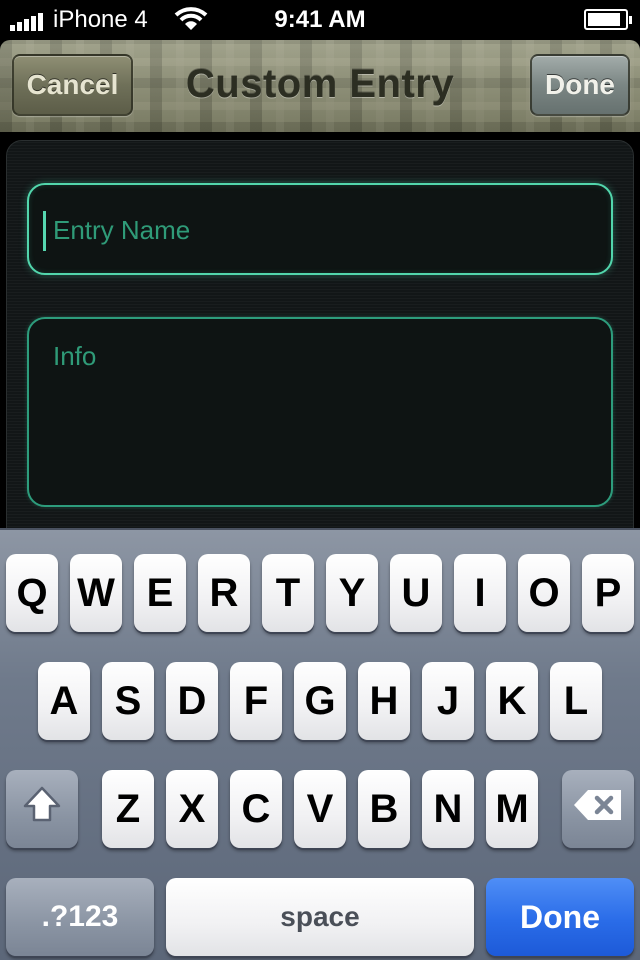 The width and height of the screenshot is (640, 960). Describe the element at coordinates (192, 809) in the screenshot. I see `key-x: X` at that location.